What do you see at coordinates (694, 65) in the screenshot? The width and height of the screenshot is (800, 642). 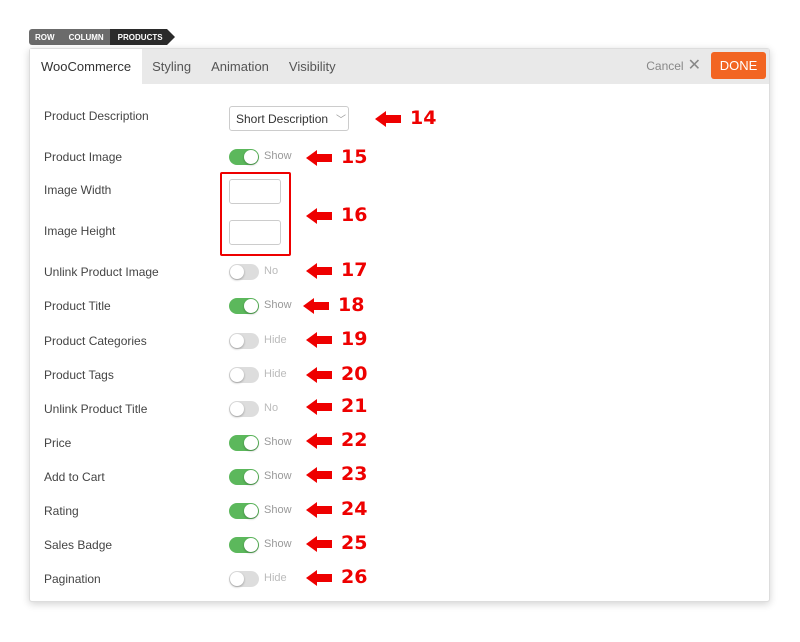 I see `close-icon: ✕` at bounding box center [694, 65].